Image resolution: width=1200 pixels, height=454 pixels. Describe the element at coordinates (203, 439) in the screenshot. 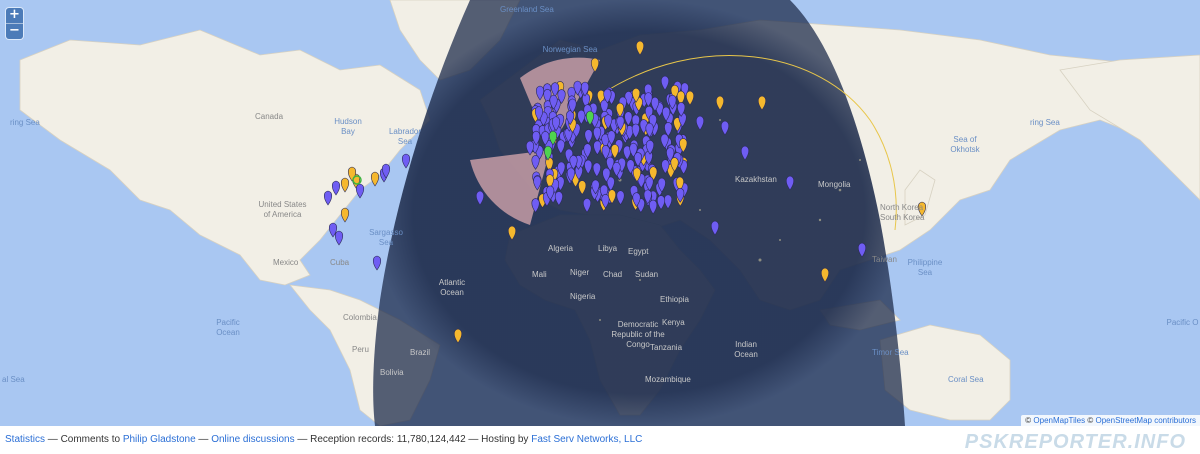

I see `footer-sep-2: —` at that location.